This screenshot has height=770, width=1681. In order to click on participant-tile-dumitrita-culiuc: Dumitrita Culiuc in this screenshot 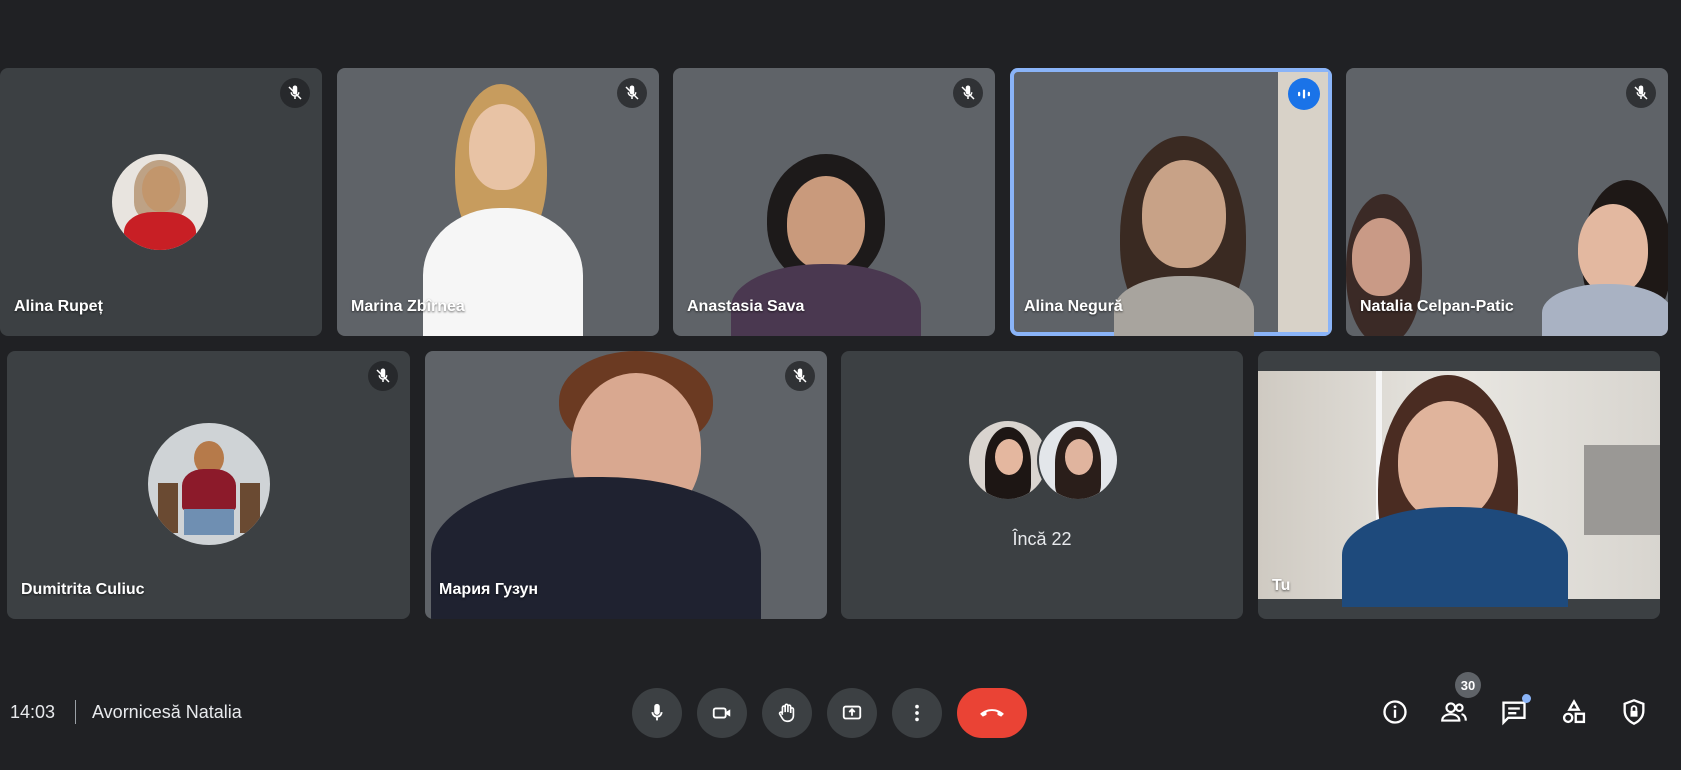, I will do `click(208, 485)`.